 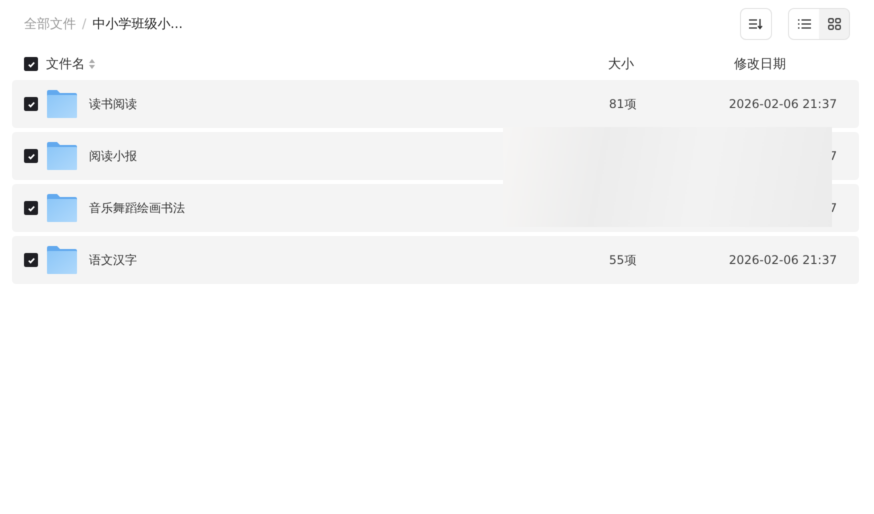 I want to click on grid-icon, so click(x=834, y=24).